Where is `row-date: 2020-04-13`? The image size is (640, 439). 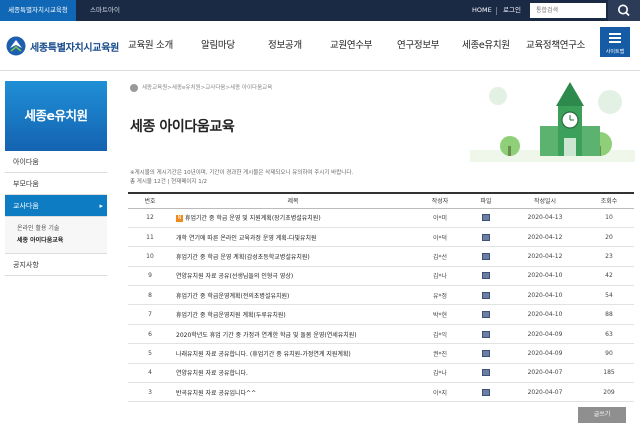
row-date: 2020-04-13 is located at coordinates (545, 218).